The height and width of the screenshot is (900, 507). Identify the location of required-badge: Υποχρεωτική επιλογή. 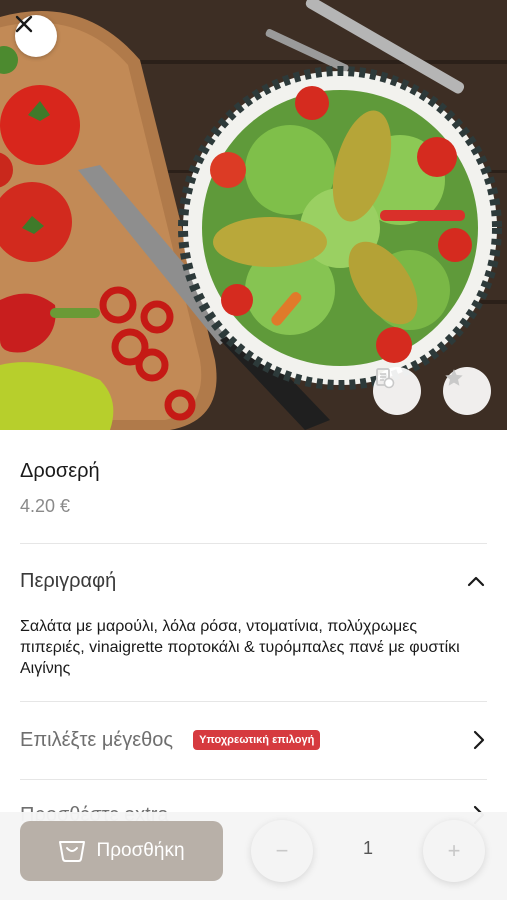
(257, 740).